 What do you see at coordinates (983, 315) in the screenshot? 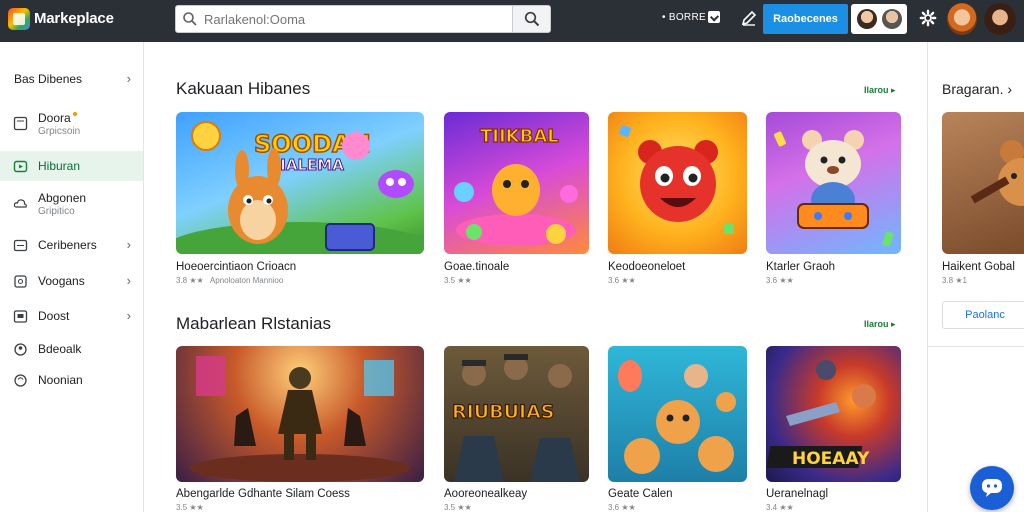
I see `side-panel-button: Paolanc` at bounding box center [983, 315].